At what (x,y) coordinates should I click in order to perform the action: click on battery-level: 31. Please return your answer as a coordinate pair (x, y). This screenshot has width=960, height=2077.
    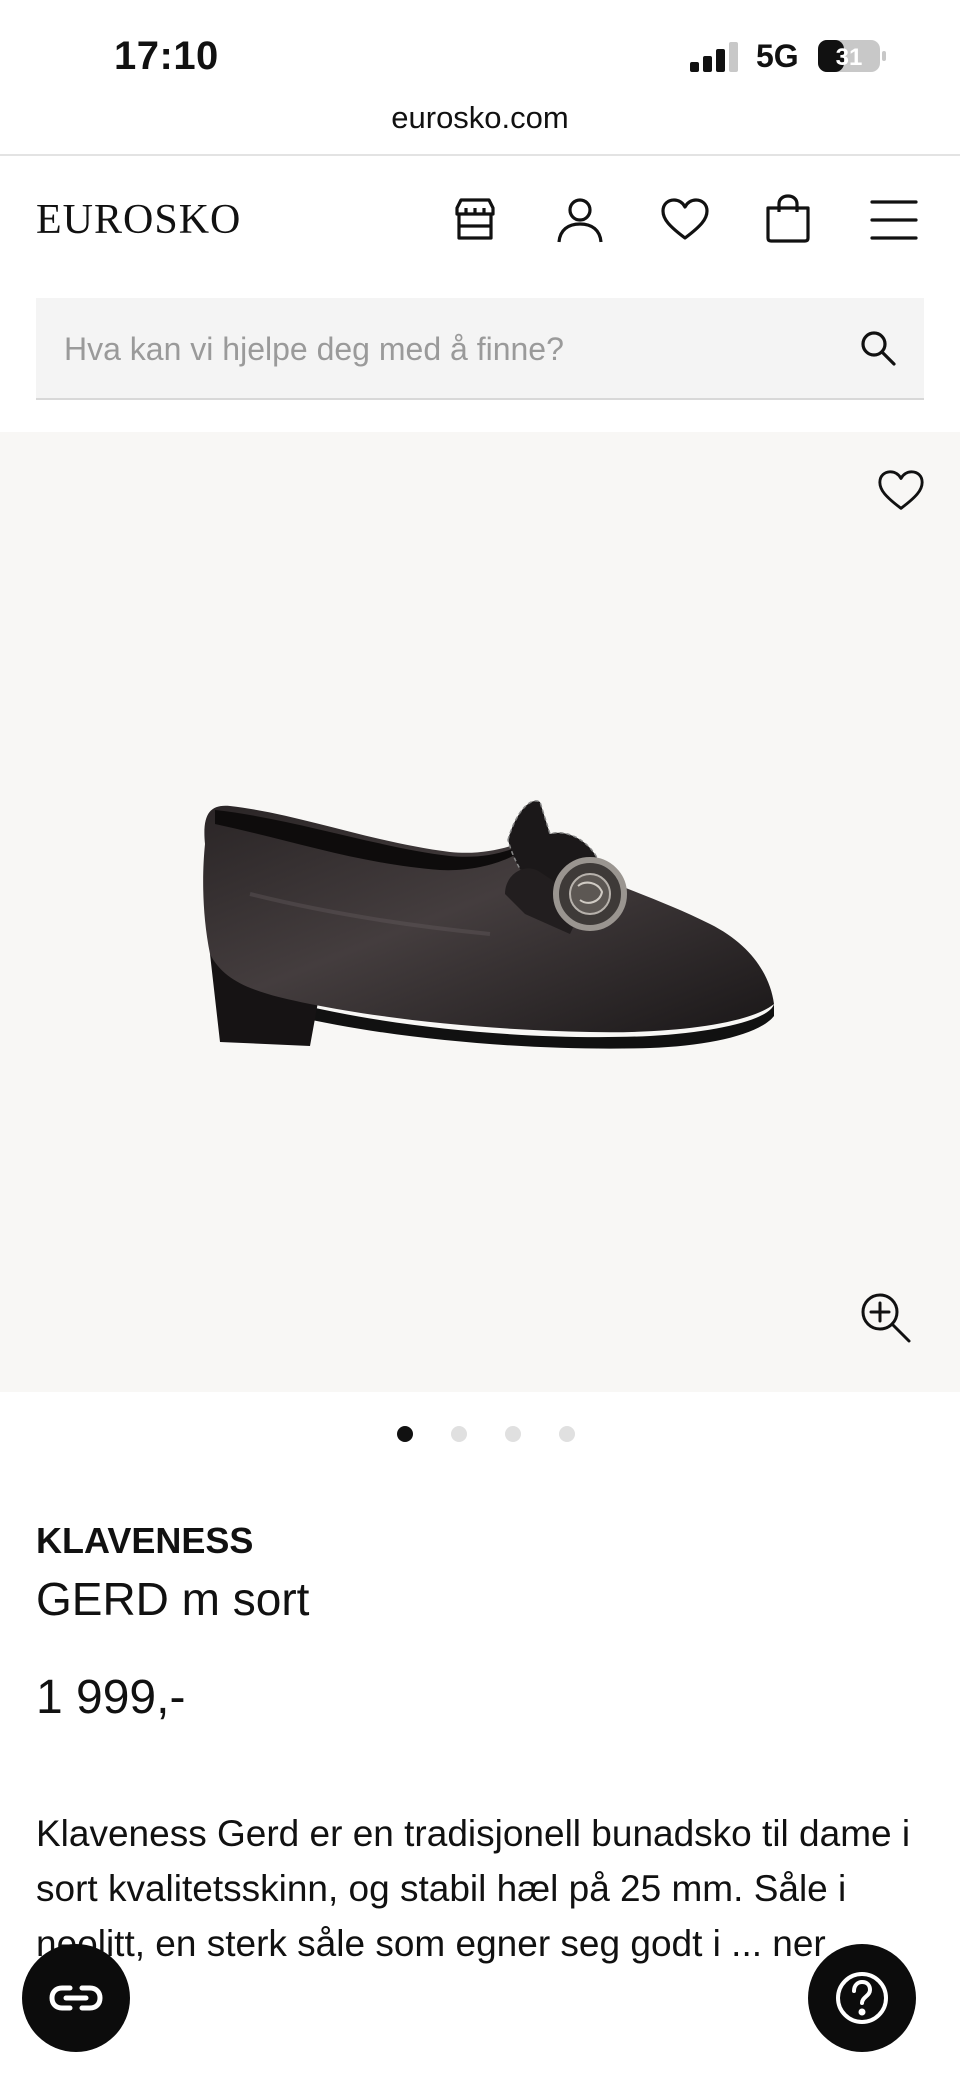
    Looking at the image, I should click on (849, 57).